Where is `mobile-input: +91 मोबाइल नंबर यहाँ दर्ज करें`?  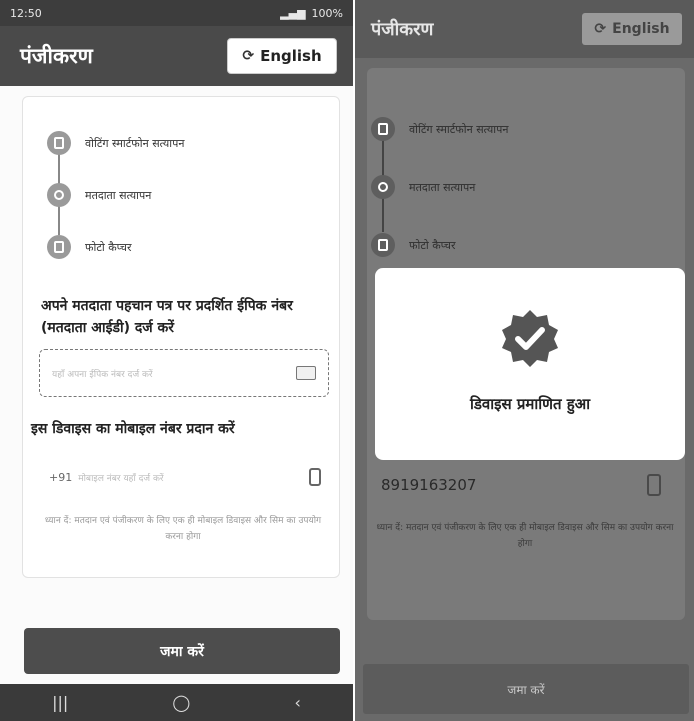 mobile-input: +91 मोबाइल नंबर यहाँ दर्ज करें is located at coordinates (184, 477).